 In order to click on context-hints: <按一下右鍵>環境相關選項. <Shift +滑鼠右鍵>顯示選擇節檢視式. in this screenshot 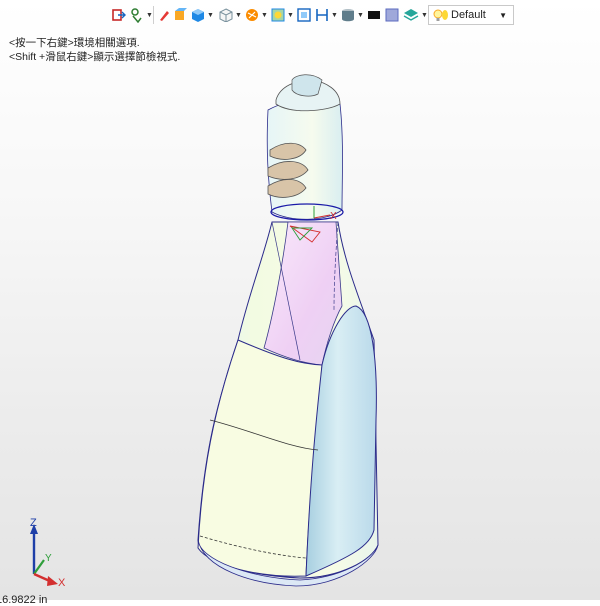, I will do `click(94, 50)`.